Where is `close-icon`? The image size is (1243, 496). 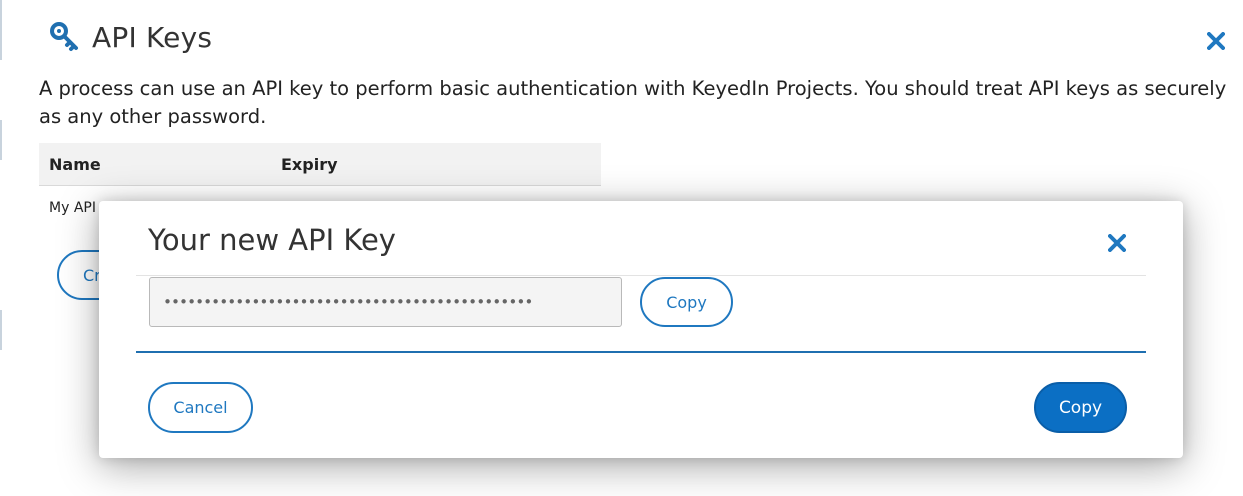 close-icon is located at coordinates (1117, 243).